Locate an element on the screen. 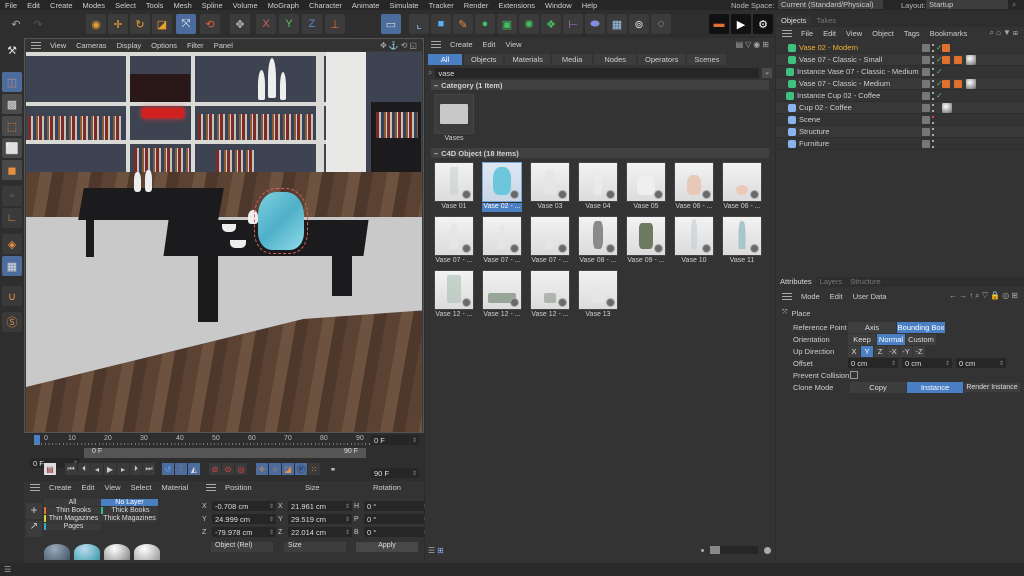 This screenshot has width=1024, height=576. orientation-normal-option: Normal is located at coordinates (891, 339).